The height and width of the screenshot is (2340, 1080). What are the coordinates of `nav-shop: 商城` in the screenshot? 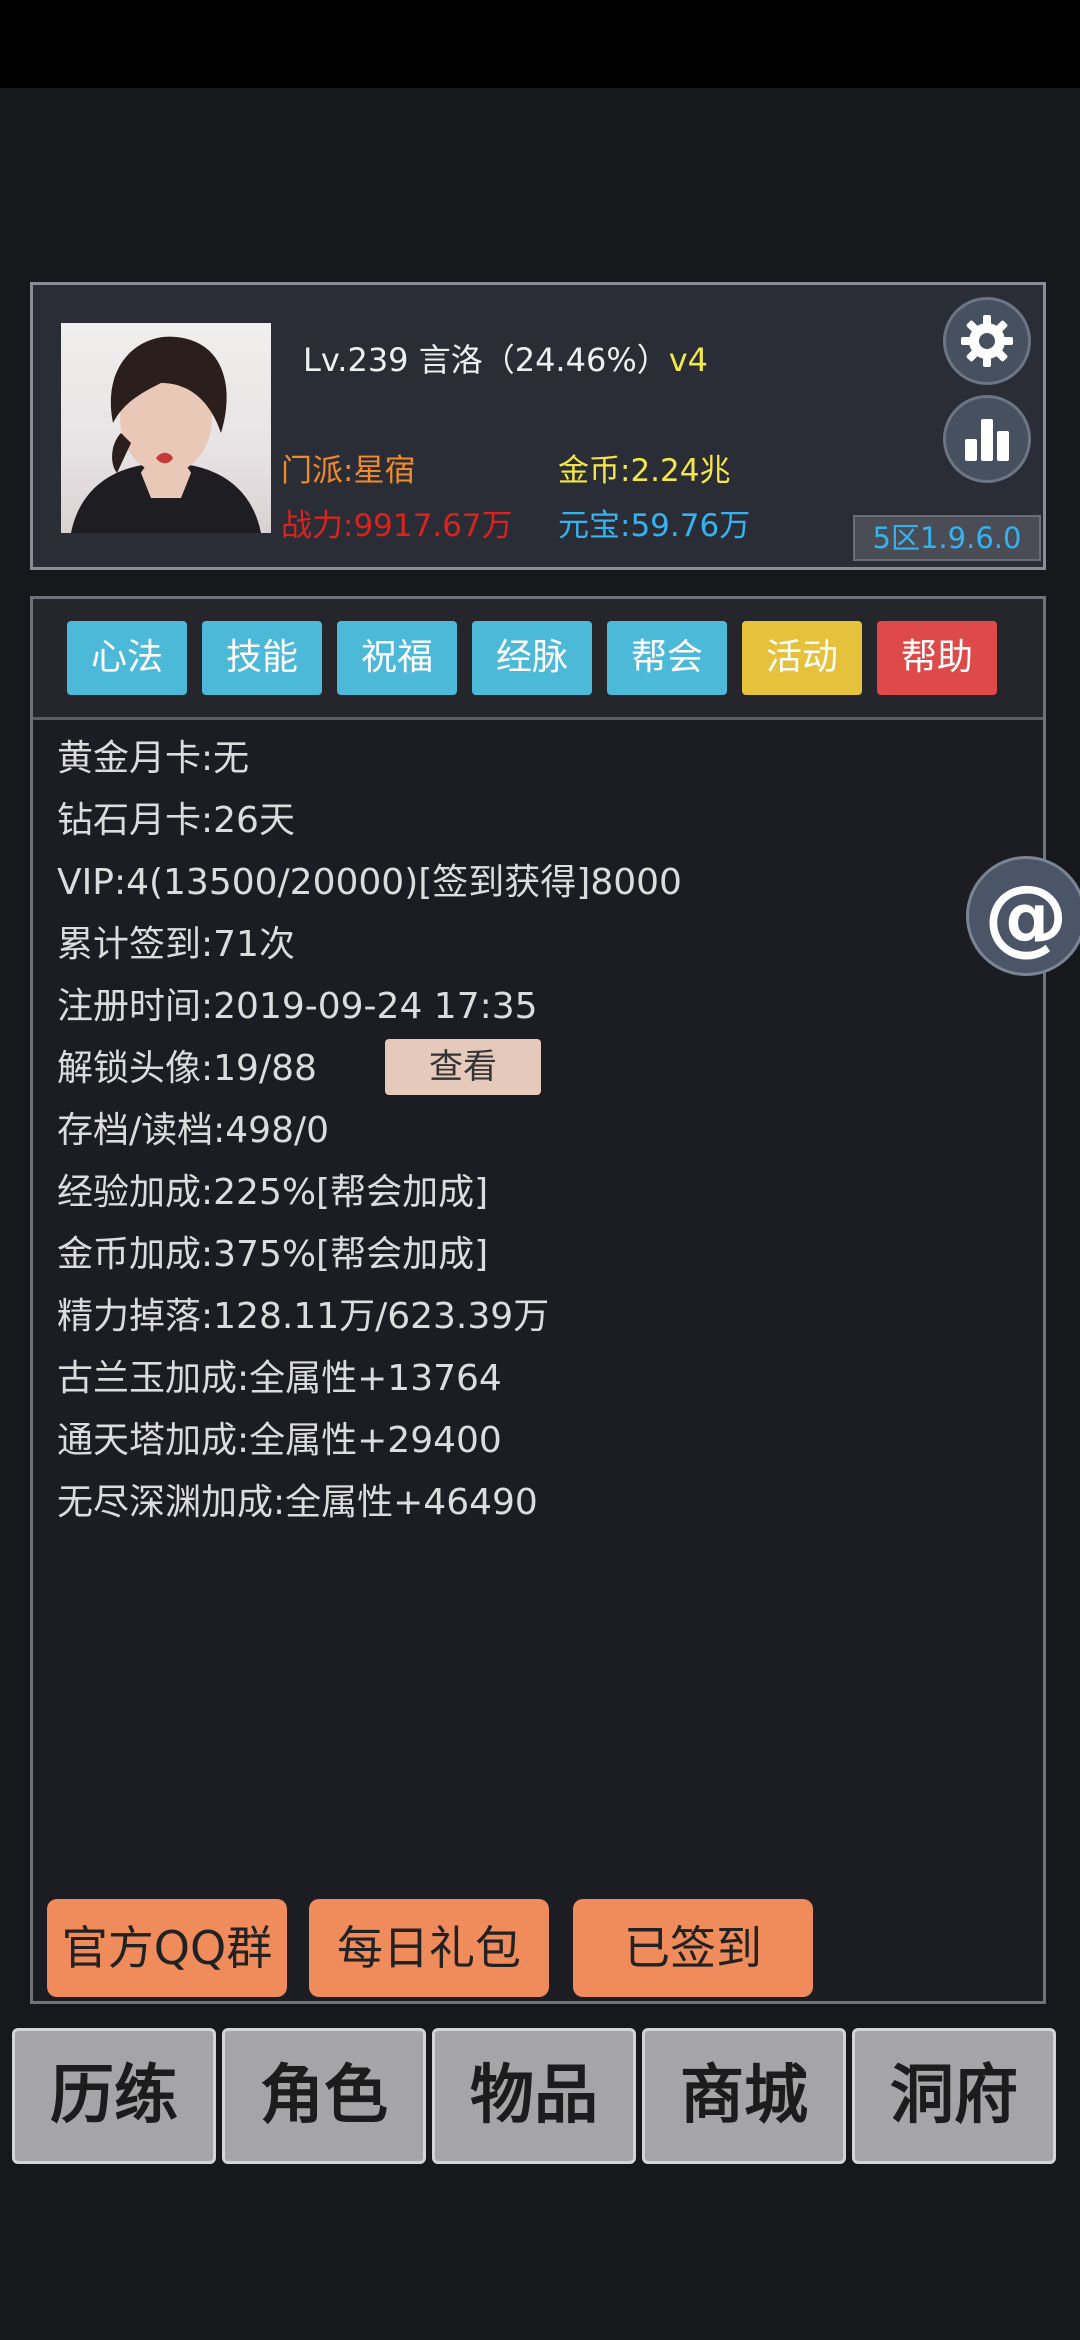 It's located at (744, 2096).